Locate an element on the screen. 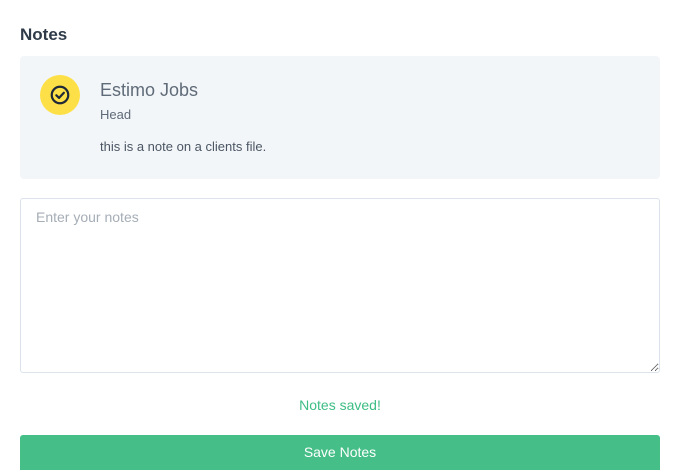 The width and height of the screenshot is (673, 470). avatar is located at coordinates (60, 95).